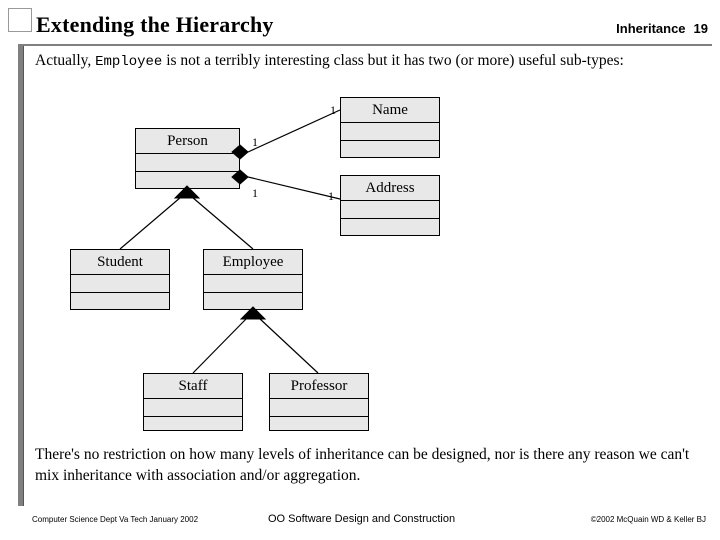 The image size is (720, 540). What do you see at coordinates (319, 386) in the screenshot?
I see `class-name-professor: Professor` at bounding box center [319, 386].